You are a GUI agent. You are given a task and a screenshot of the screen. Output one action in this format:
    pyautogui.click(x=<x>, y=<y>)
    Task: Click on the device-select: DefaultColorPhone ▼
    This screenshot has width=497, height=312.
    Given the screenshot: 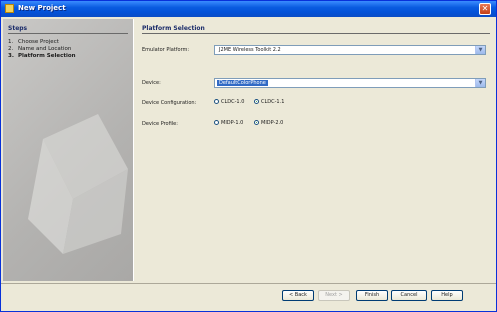 What is the action you would take?
    pyautogui.click(x=350, y=83)
    